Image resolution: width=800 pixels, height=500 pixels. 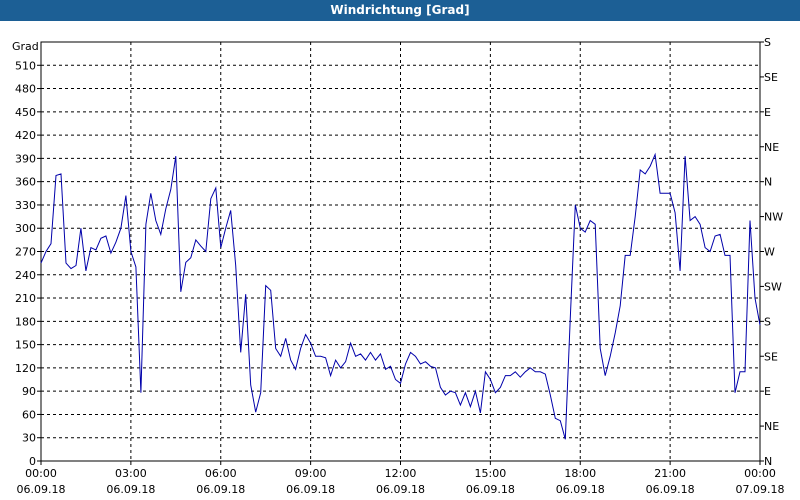 What do you see at coordinates (768, 182) in the screenshot?
I see `y2-tick-label: N` at bounding box center [768, 182].